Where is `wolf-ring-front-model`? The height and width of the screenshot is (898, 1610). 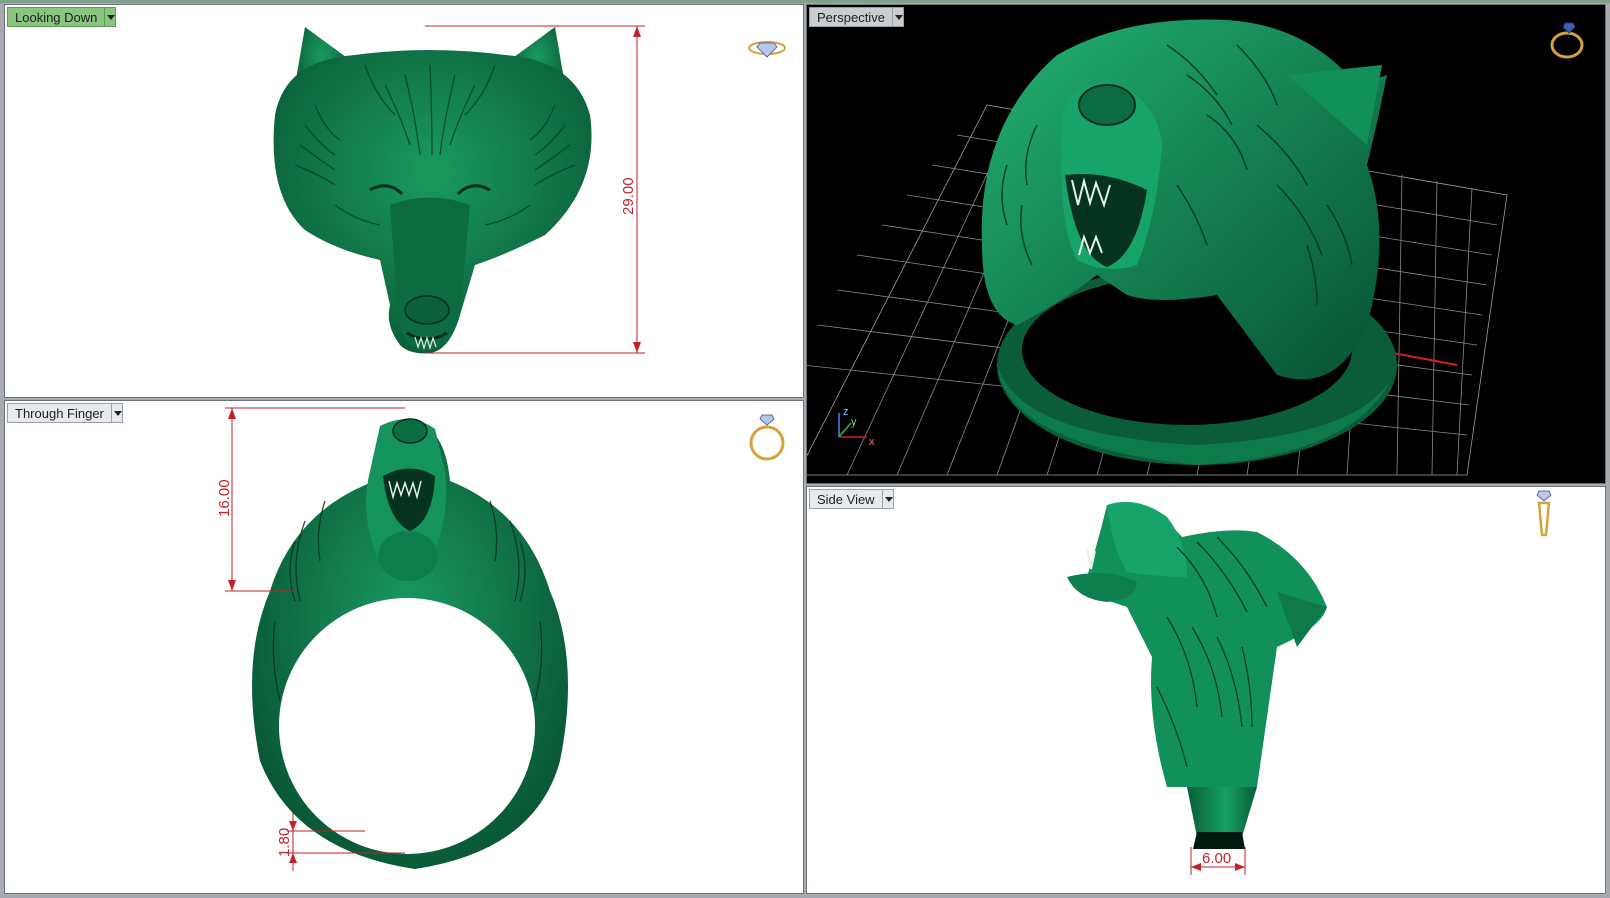
wolf-ring-front-model is located at coordinates (410, 643).